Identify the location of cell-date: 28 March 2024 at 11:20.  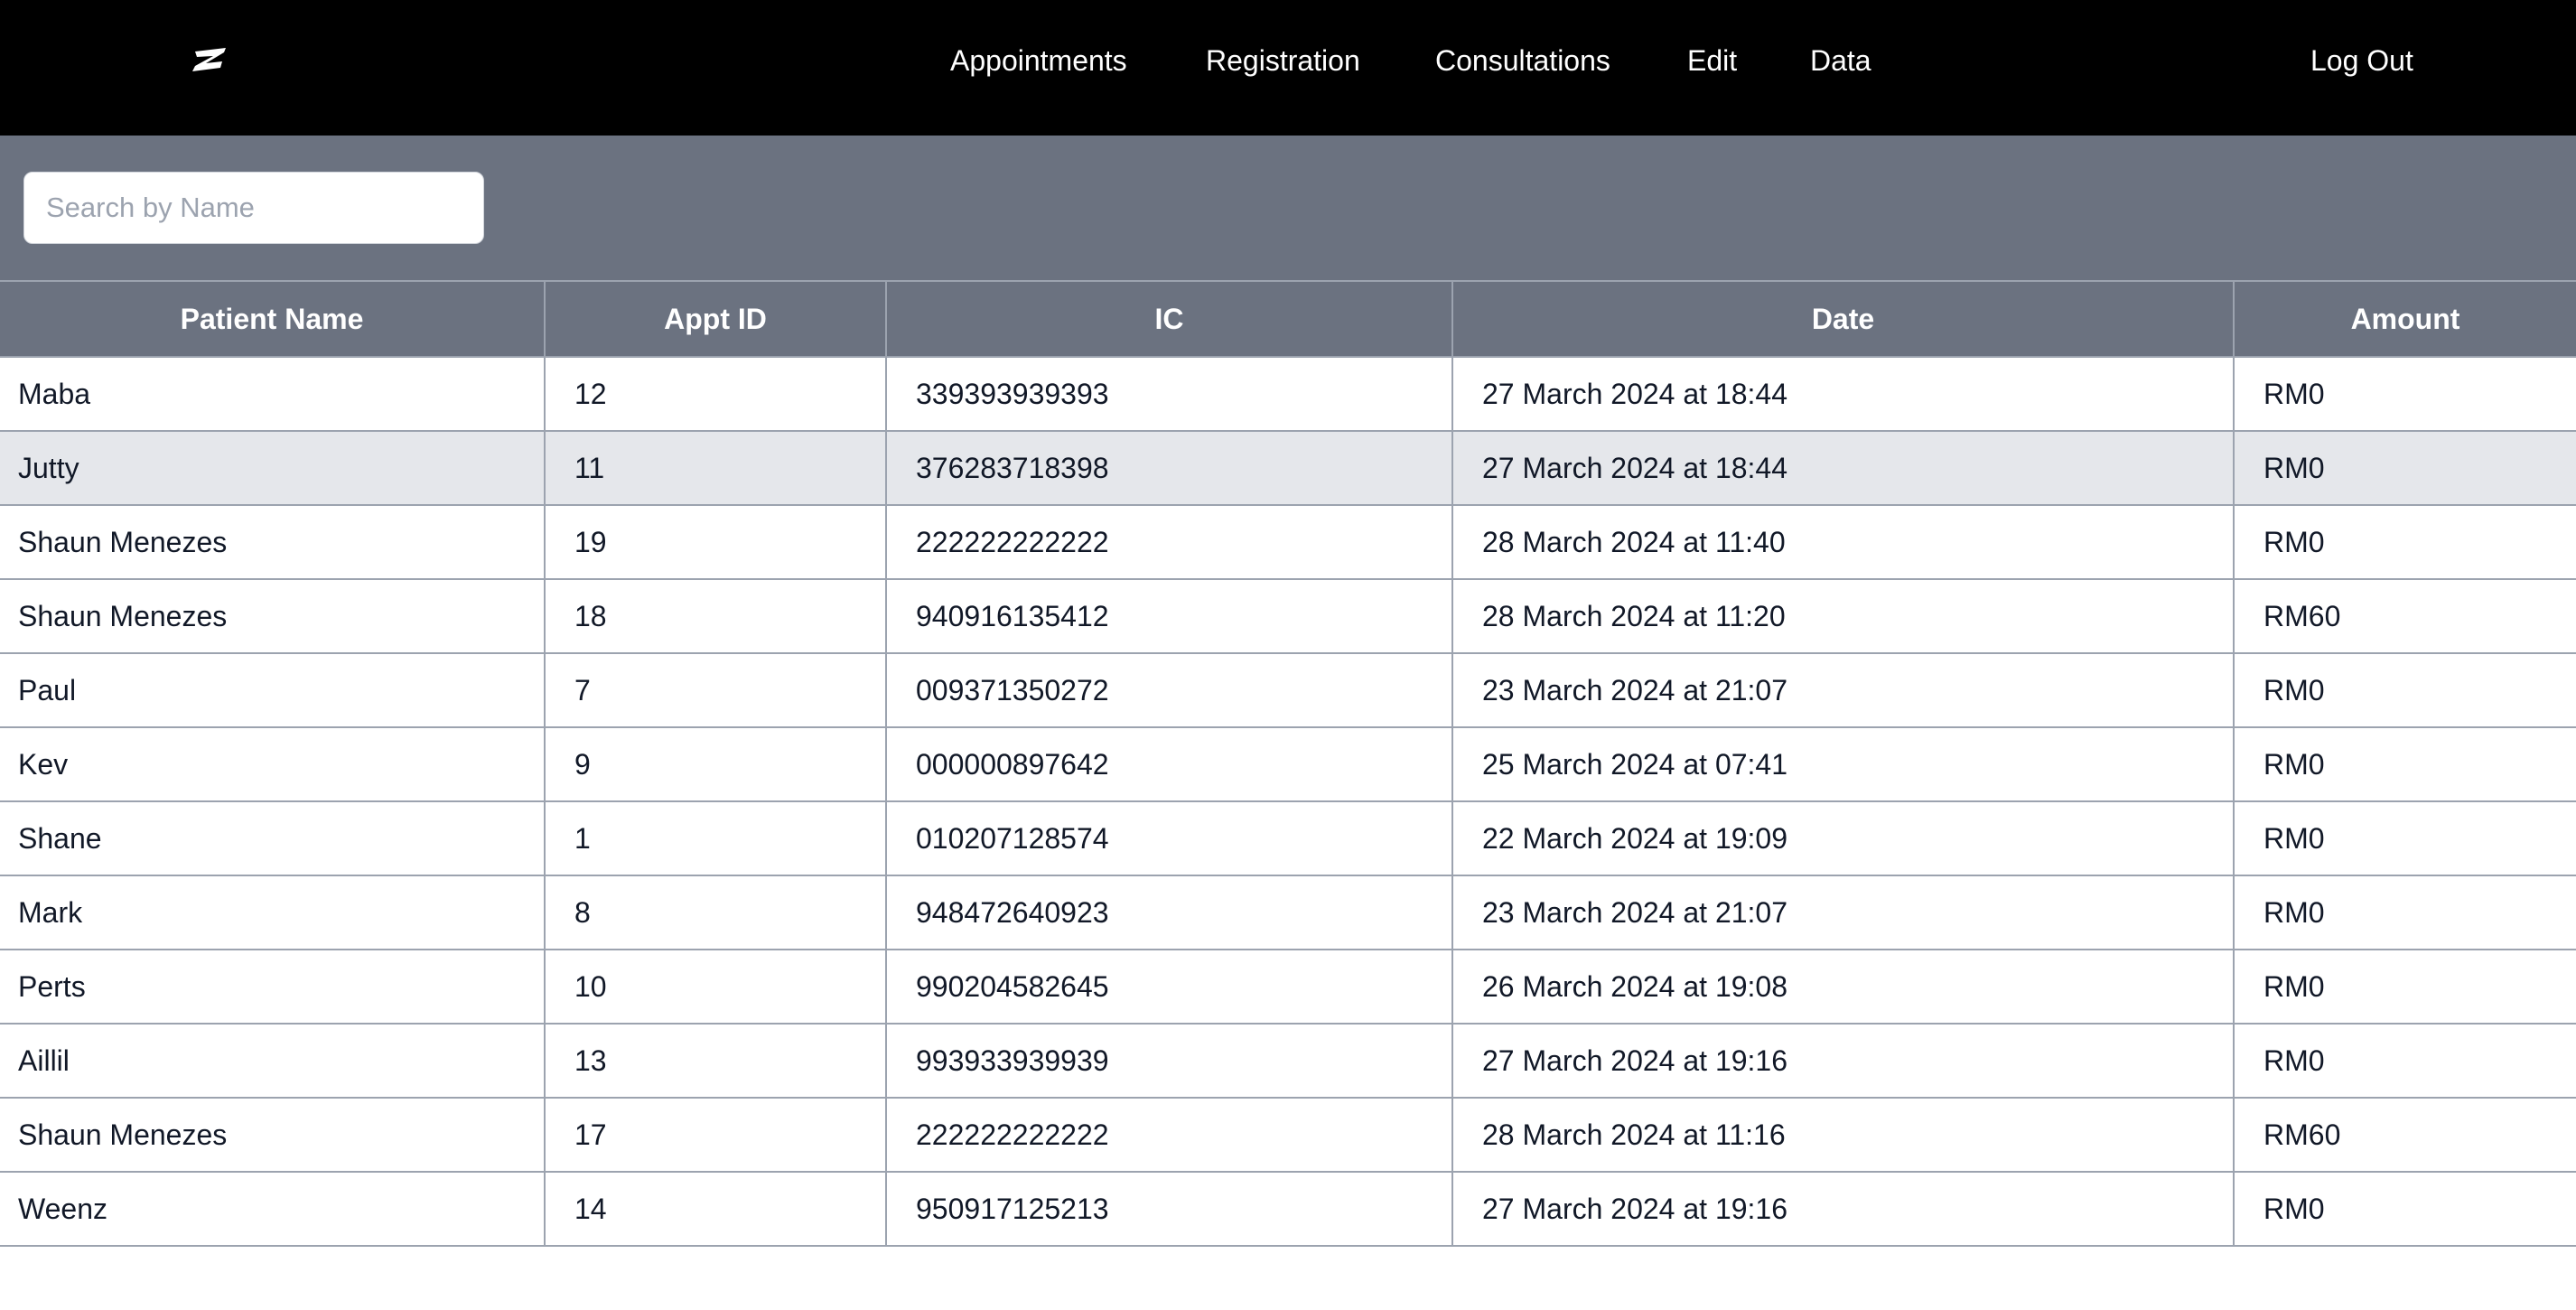
(1843, 616).